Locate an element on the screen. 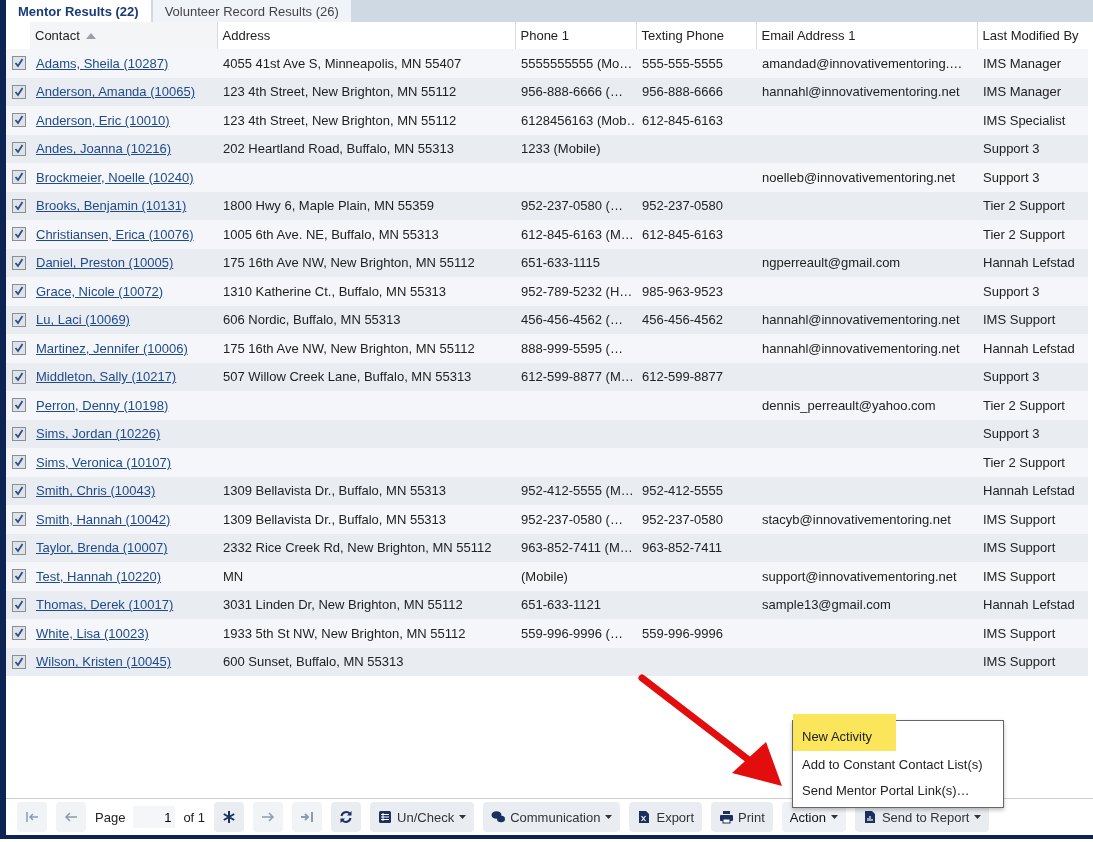  page-label: Page is located at coordinates (110, 817).